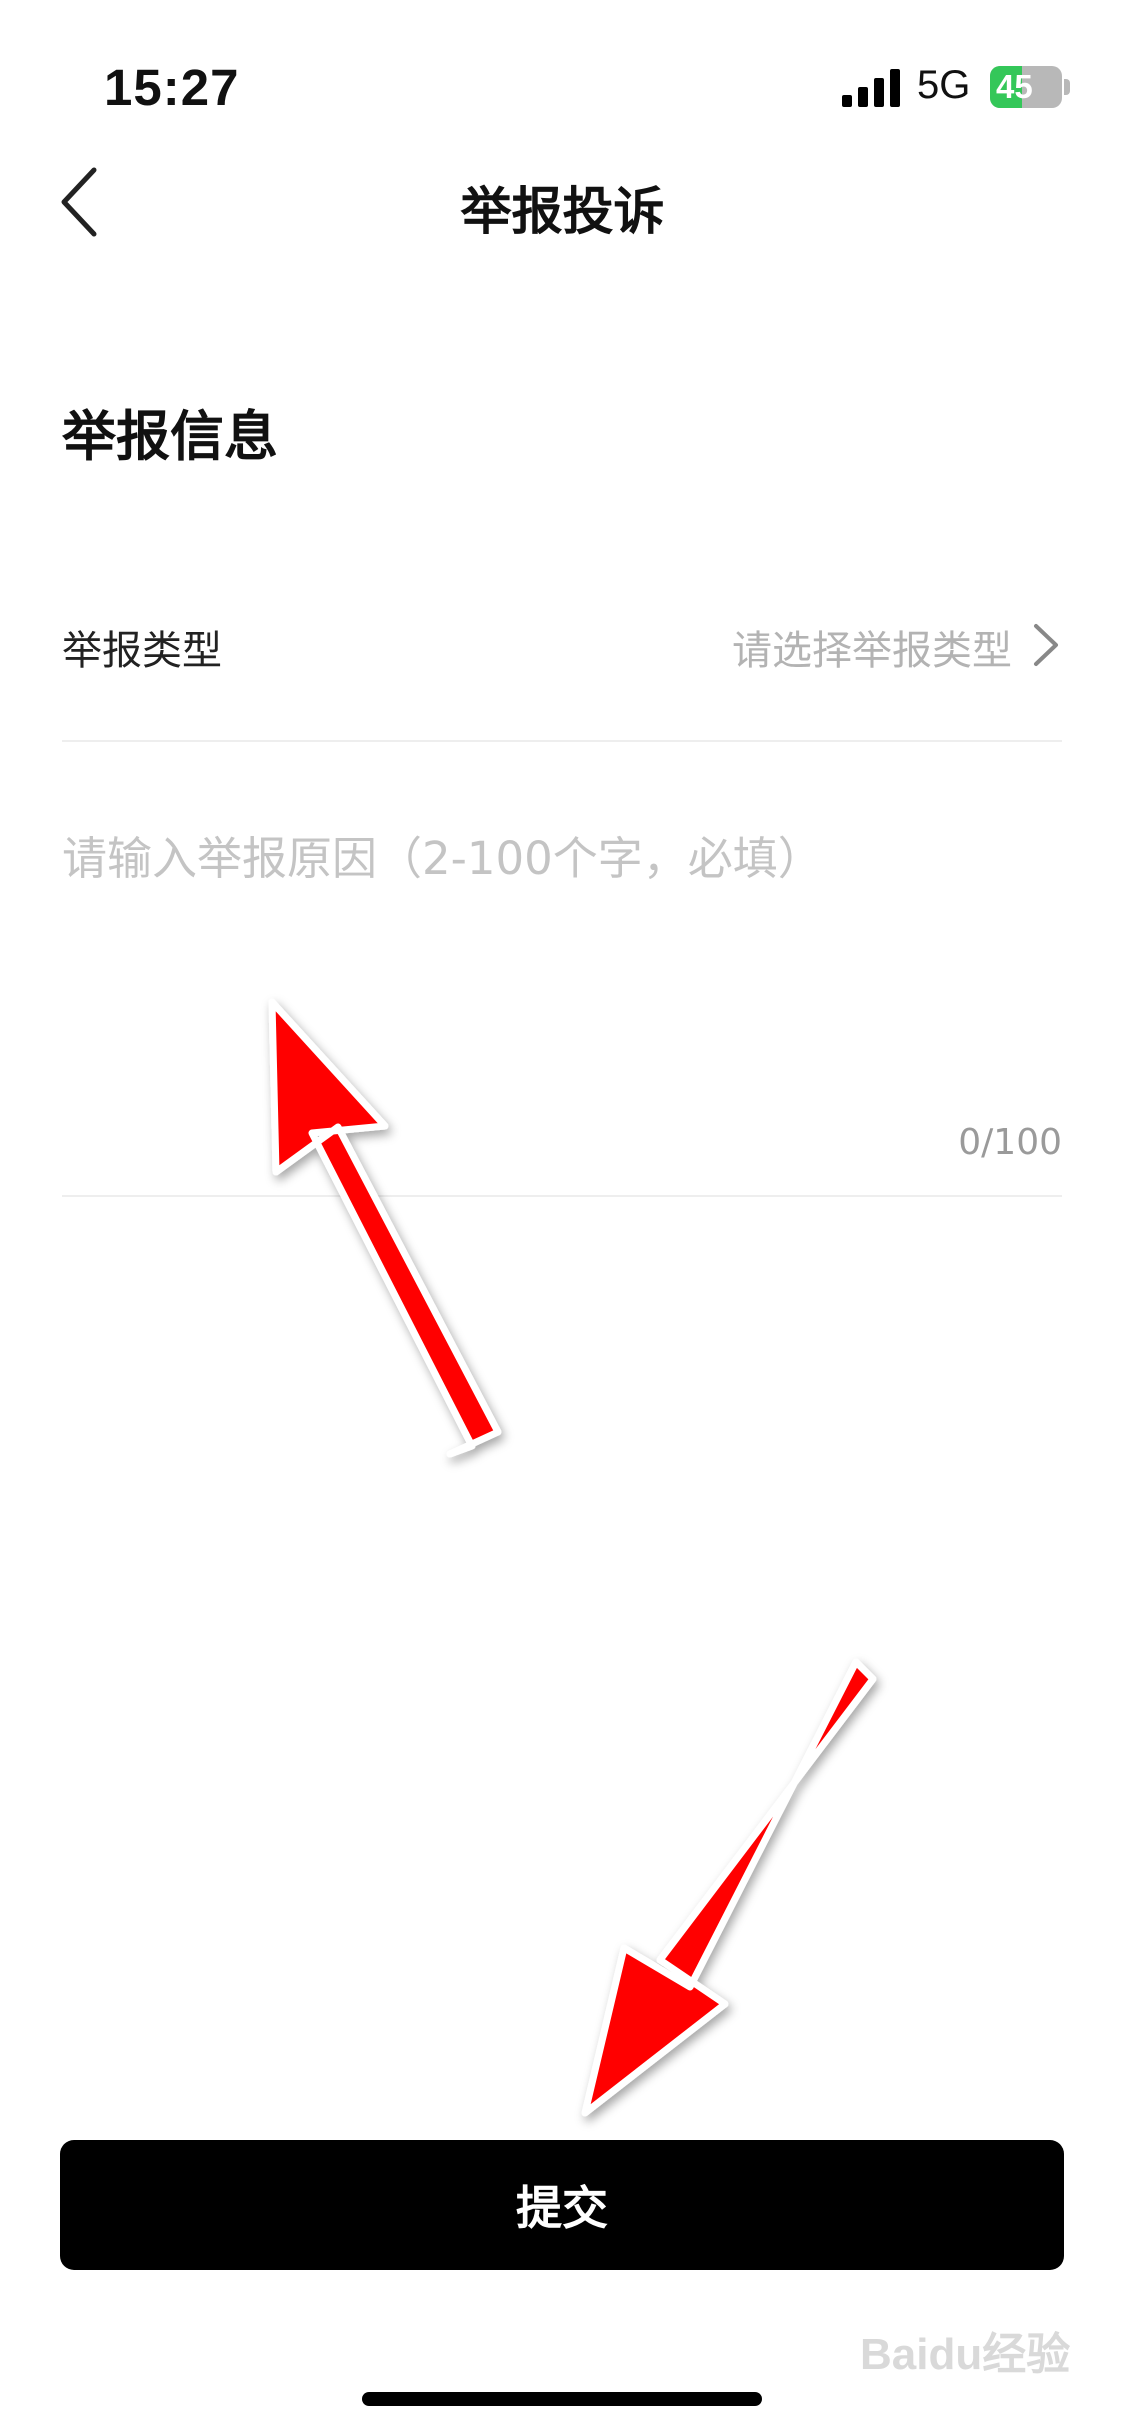 The image size is (1125, 2436). I want to click on status-time: 15:27, so click(172, 87).